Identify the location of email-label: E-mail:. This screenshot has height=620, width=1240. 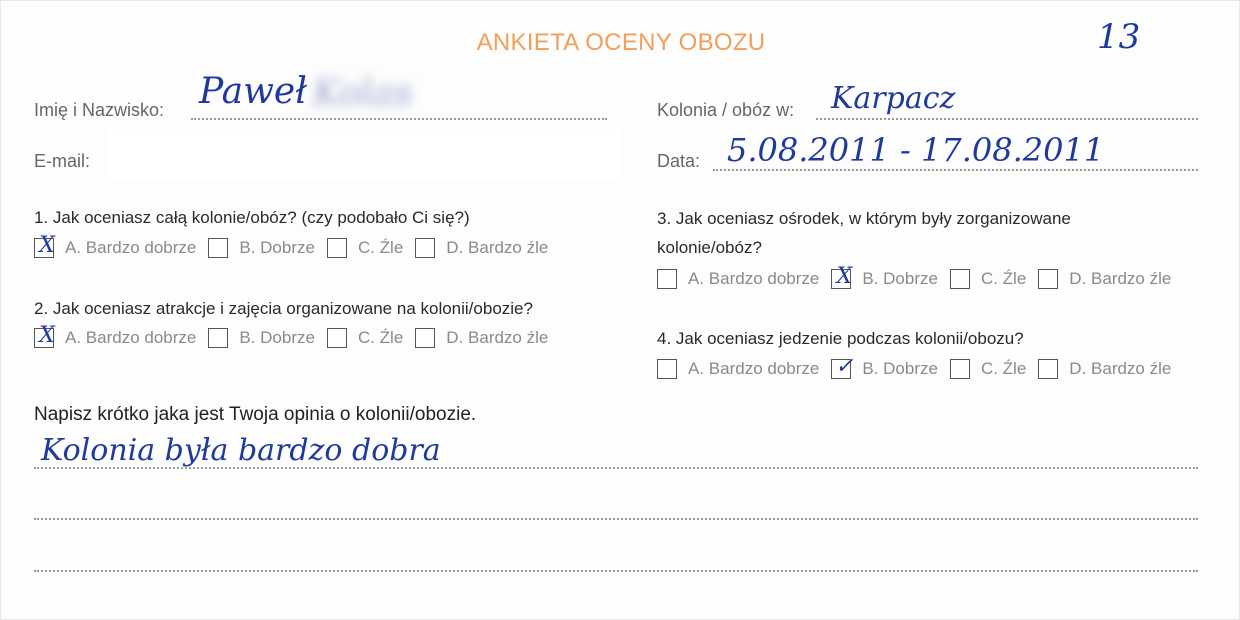
(62, 161).